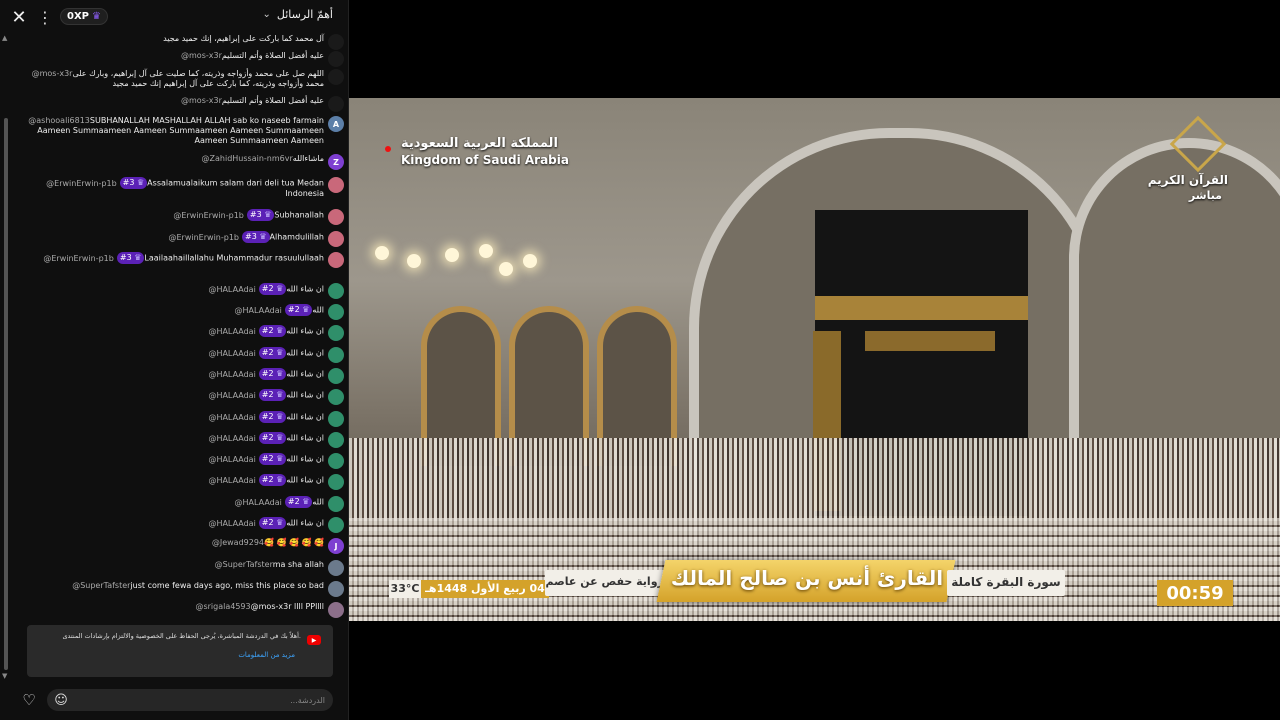  I want to click on chat-message: Z @ZahidHussain-nm6vrماشاءالله, so click(180, 162).